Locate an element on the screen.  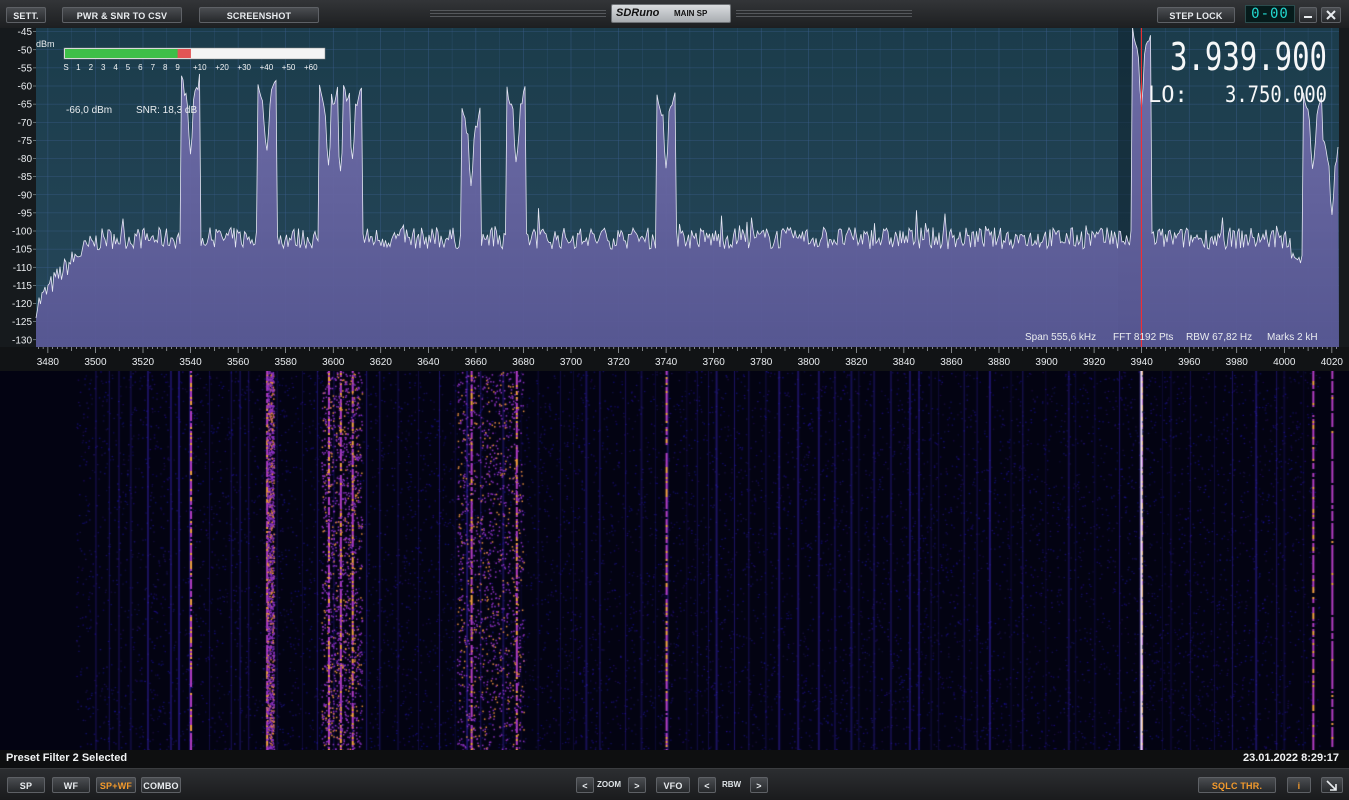
preset-status: Preset Filter 2 Selected is located at coordinates (67, 758).